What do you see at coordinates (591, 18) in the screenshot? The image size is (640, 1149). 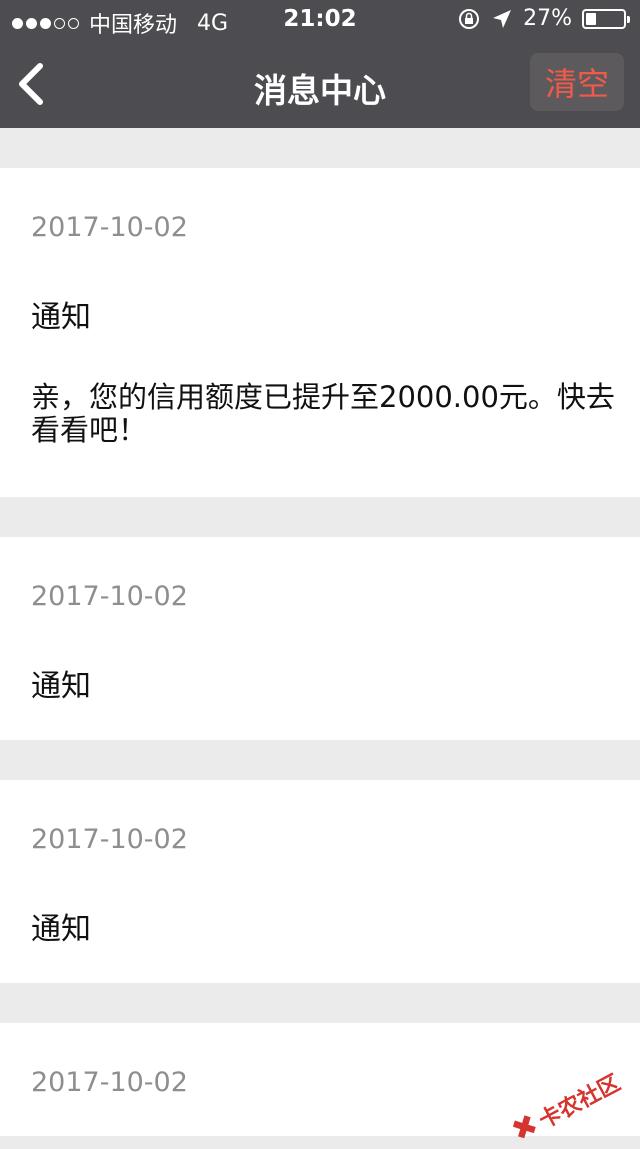 I see `battery-fill` at bounding box center [591, 18].